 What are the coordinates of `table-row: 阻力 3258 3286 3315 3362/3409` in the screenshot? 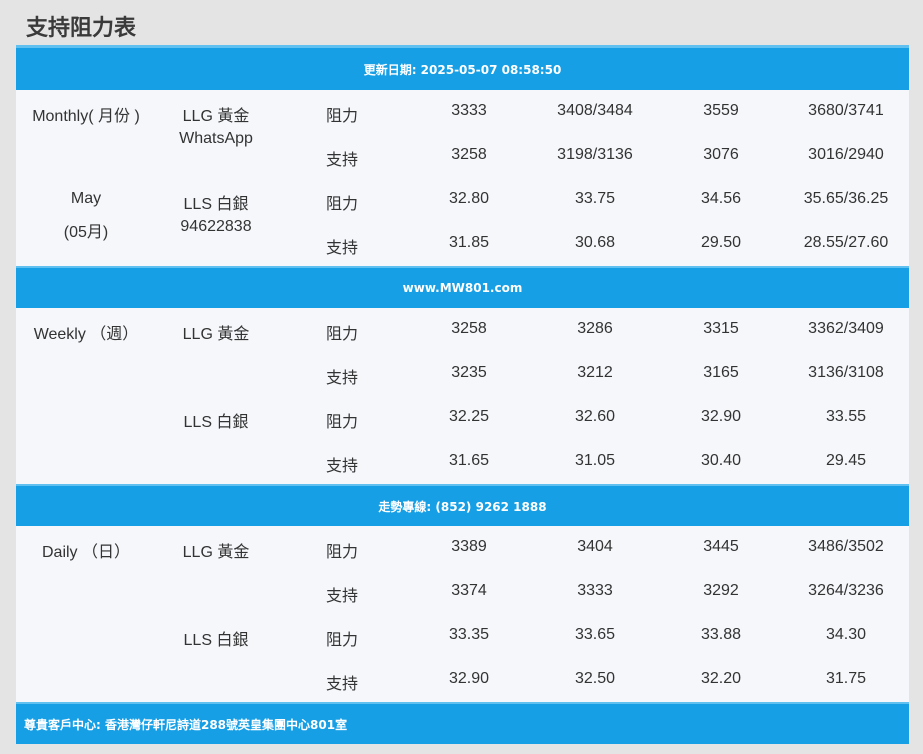 It's located at (462, 330).